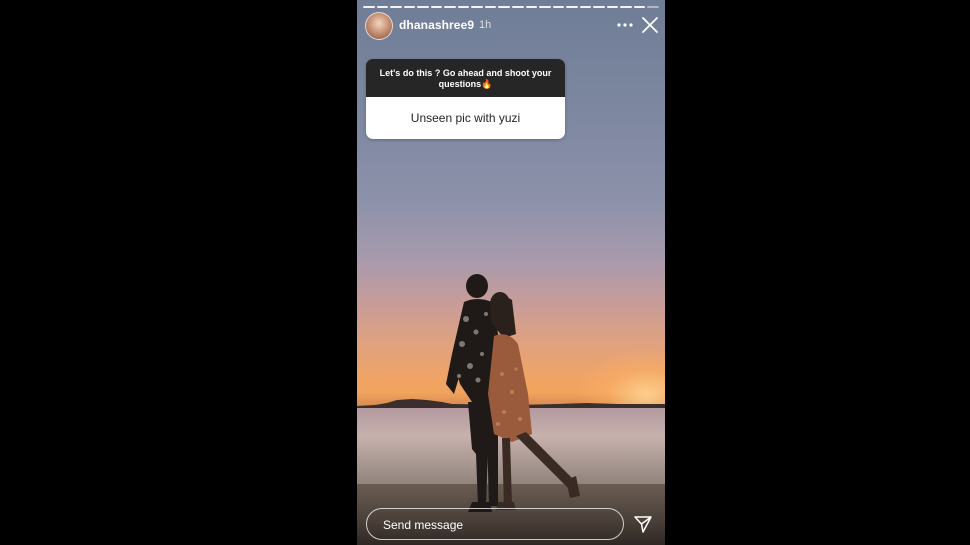  Describe the element at coordinates (495, 524) in the screenshot. I see `send-message-input: Send message` at that location.